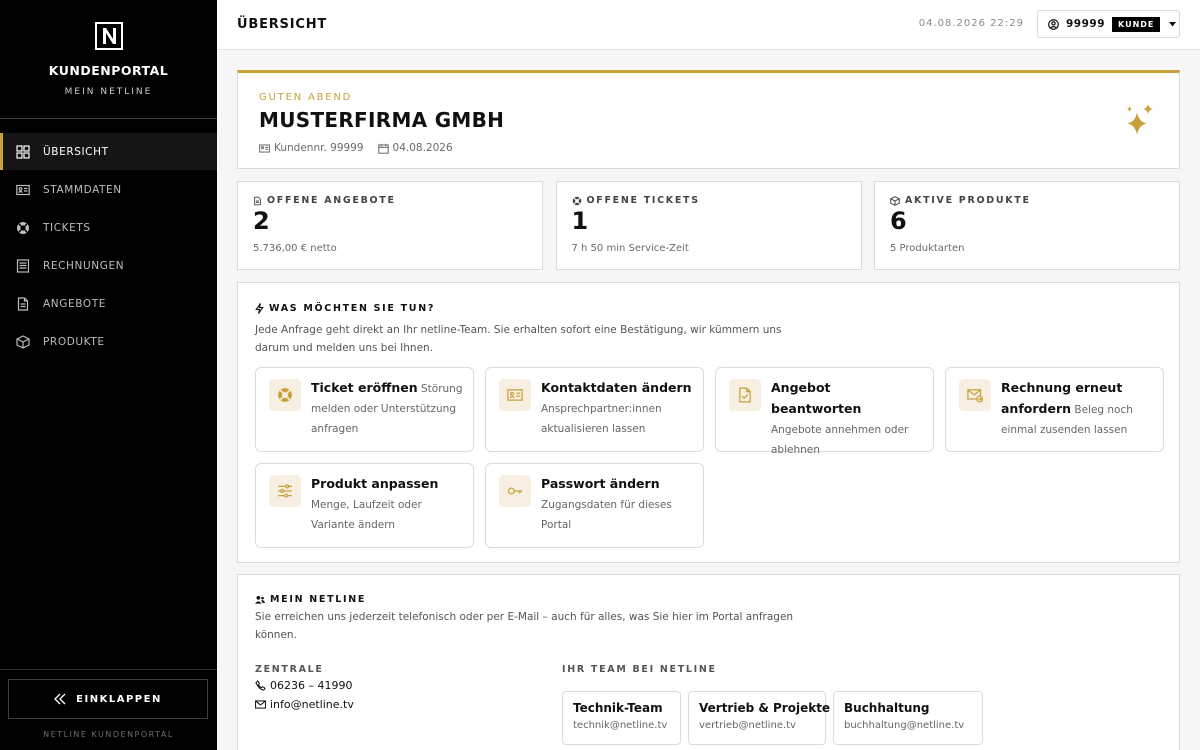 The width and height of the screenshot is (1200, 750). What do you see at coordinates (84, 265) in the screenshot?
I see `sidebar-item-label: RECHNUNGEN` at bounding box center [84, 265].